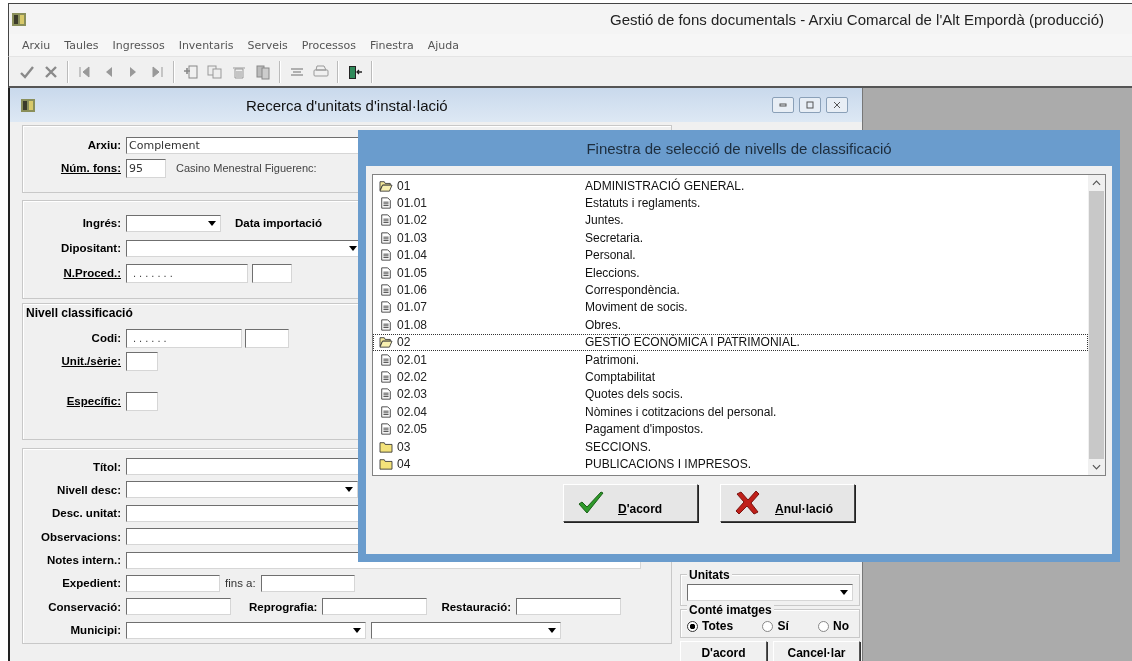 This screenshot has height=661, width=1132. Describe the element at coordinates (355, 71) in the screenshot. I see `exit-door-icon` at that location.